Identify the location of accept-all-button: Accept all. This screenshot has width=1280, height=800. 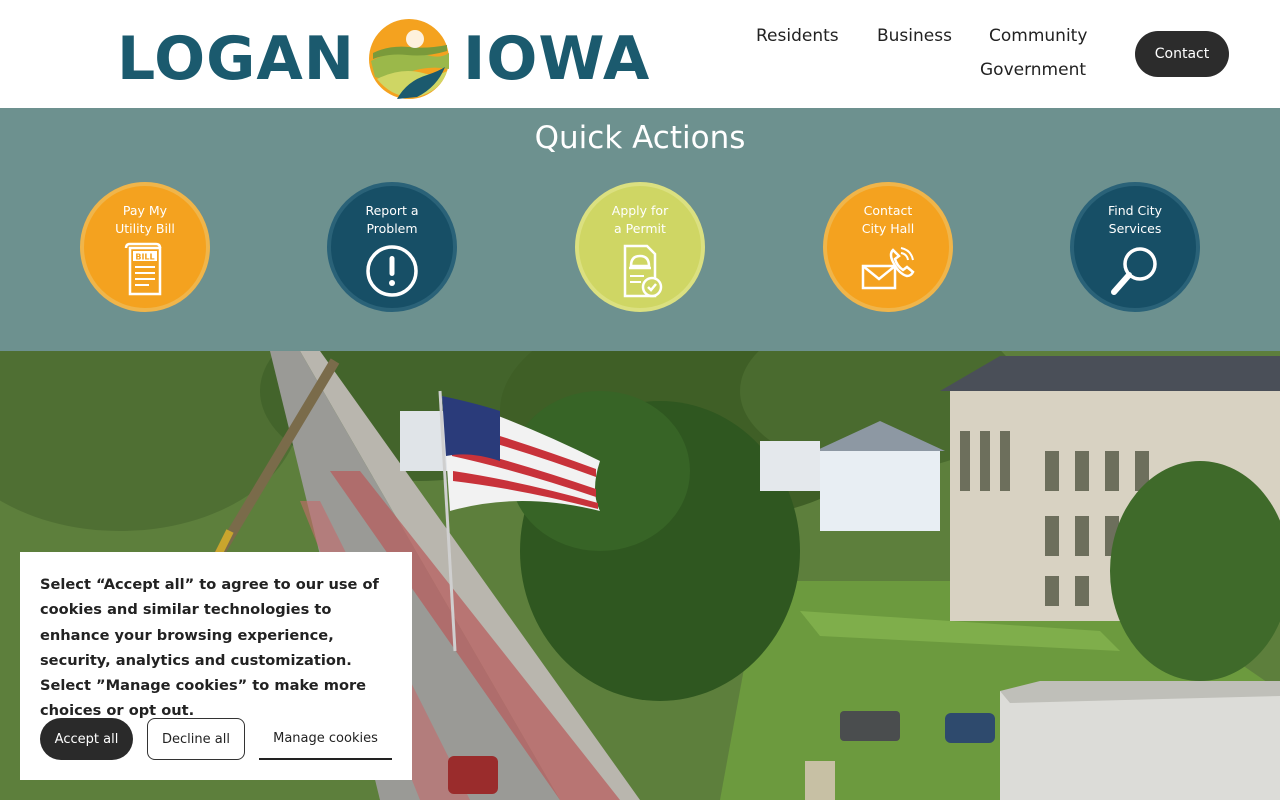
(86, 739).